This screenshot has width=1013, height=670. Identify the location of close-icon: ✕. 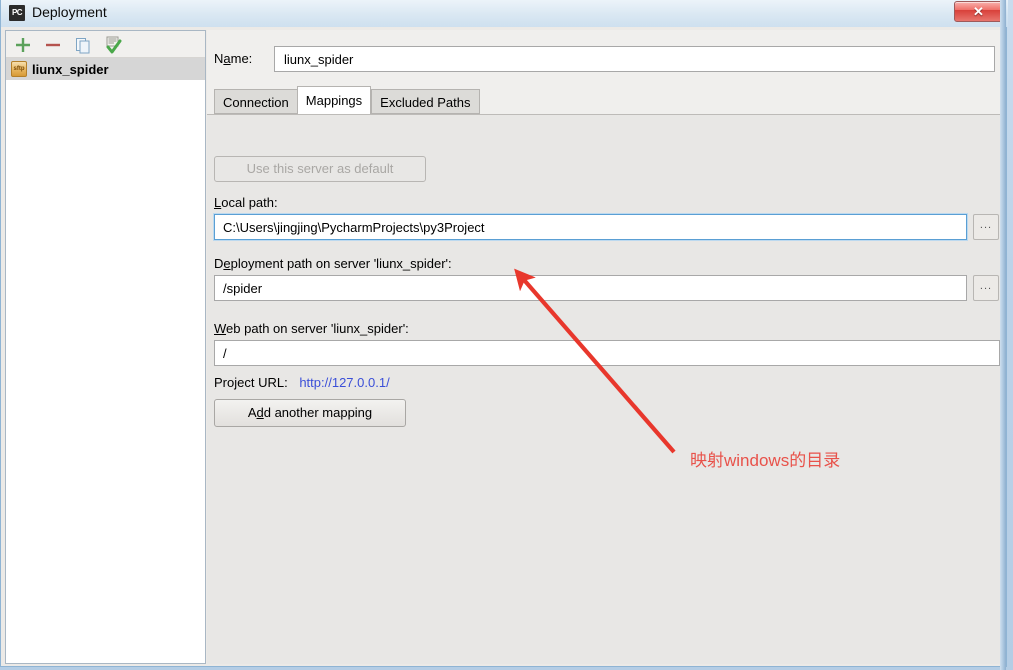
(978, 11).